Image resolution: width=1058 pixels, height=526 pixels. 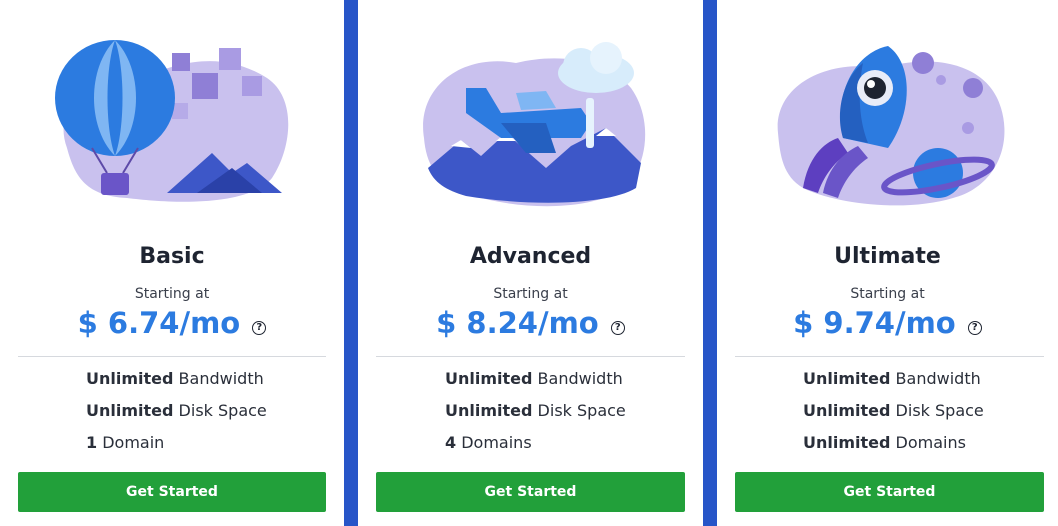 What do you see at coordinates (159, 323) in the screenshot?
I see `plan-price: $ 6.74/mo` at bounding box center [159, 323].